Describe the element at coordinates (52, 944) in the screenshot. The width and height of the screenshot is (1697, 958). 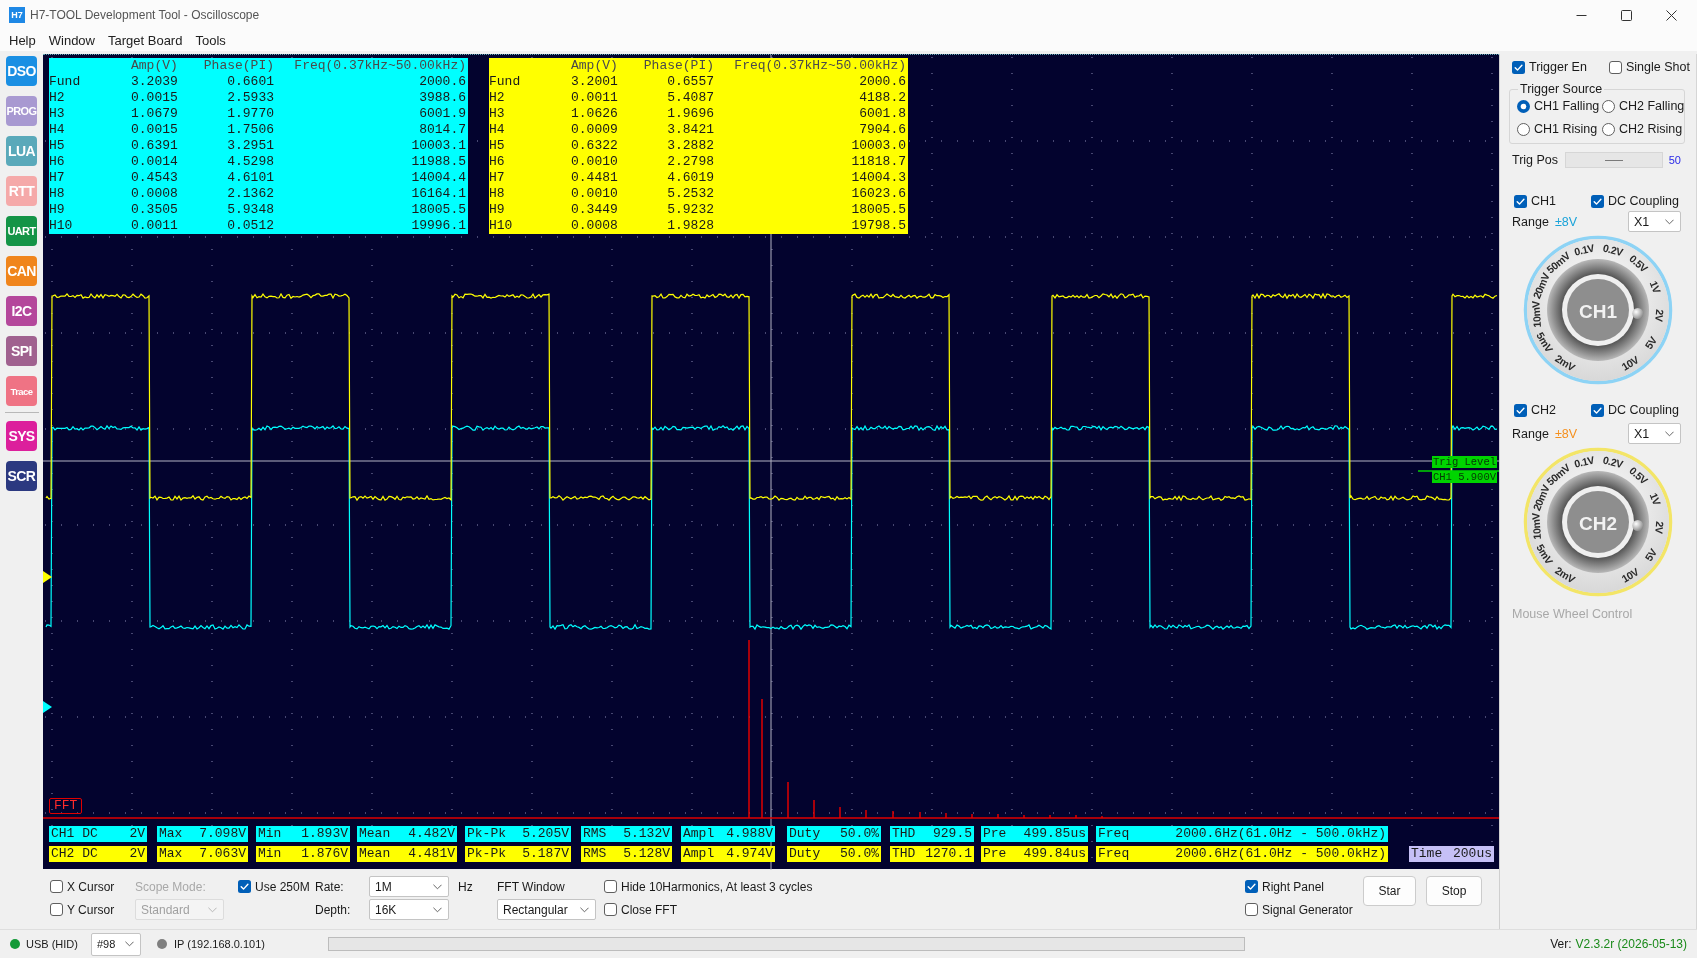
I see `connection-label: USB (HID)` at that location.